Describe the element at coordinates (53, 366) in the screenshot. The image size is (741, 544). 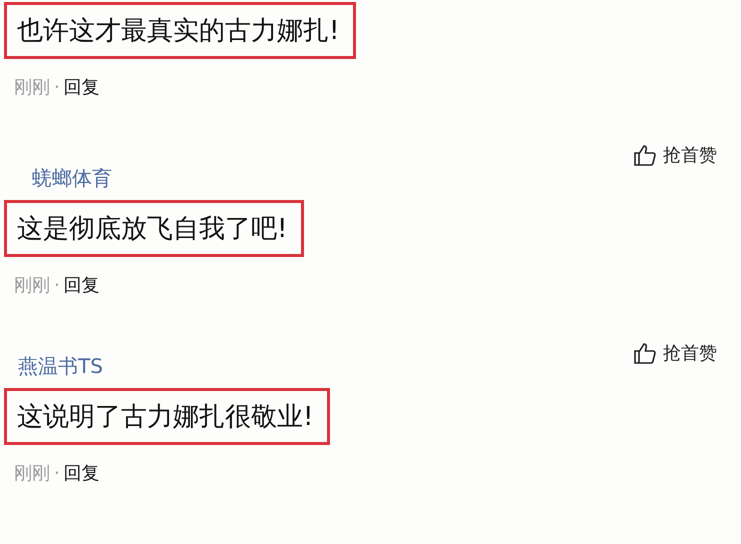
I see `username: 燕温书TS` at that location.